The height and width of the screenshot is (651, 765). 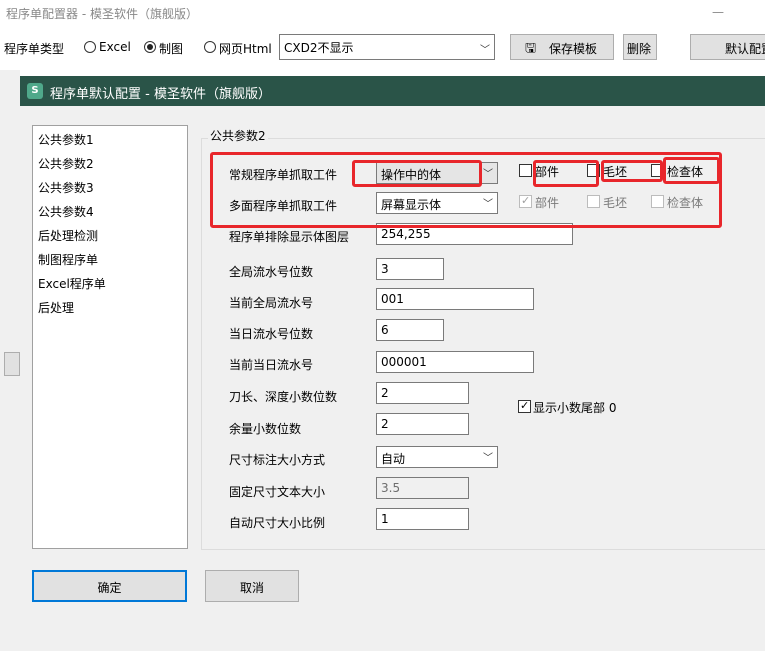 I want to click on tool-length-decimals-label: 刀长、深度小数位数, so click(x=283, y=397).